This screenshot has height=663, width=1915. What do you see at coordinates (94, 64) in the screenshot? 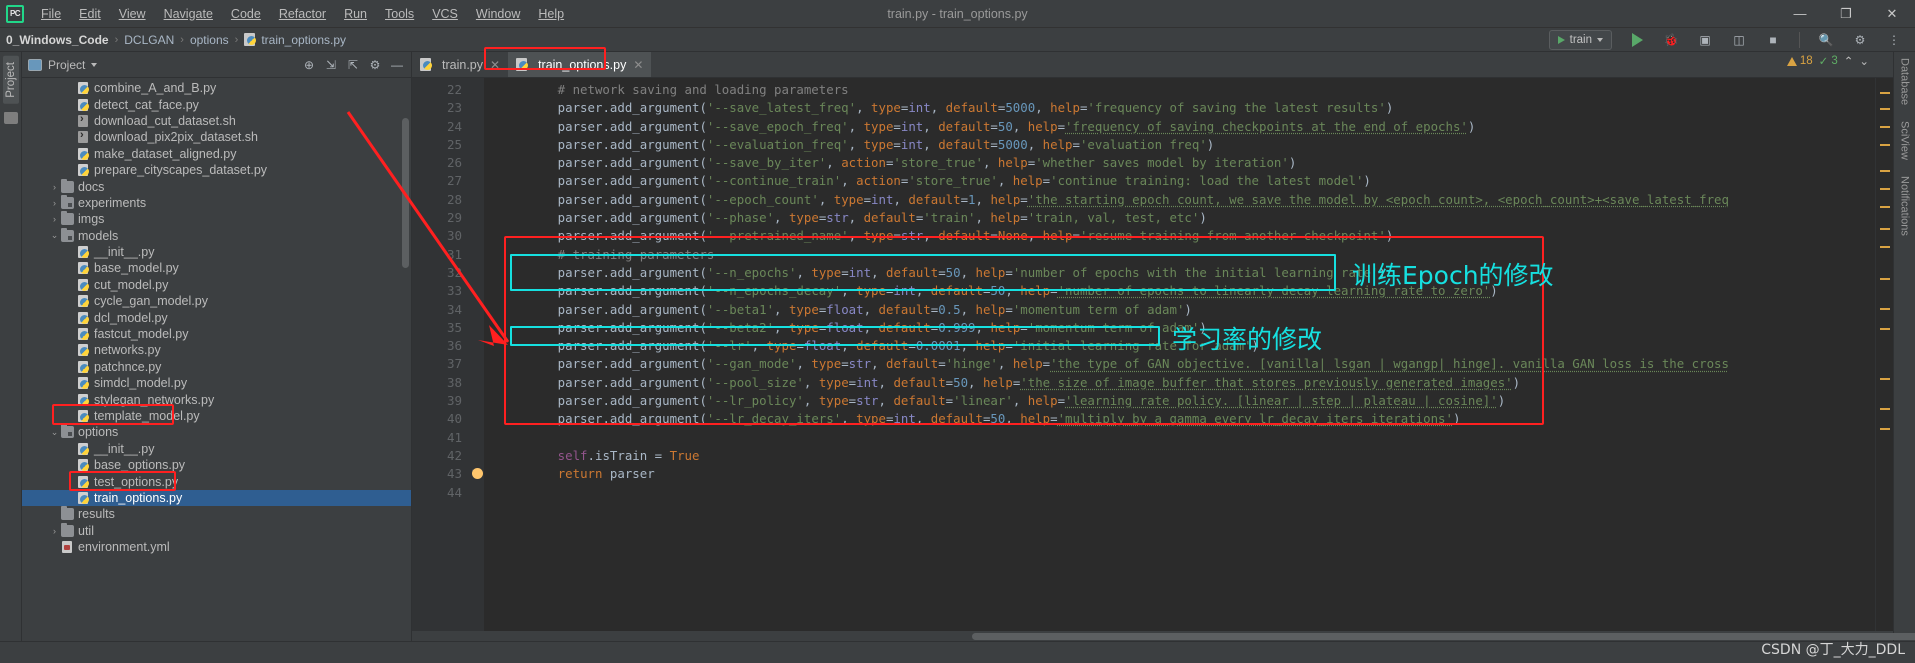
I see `chevron-down-icon` at bounding box center [94, 64].